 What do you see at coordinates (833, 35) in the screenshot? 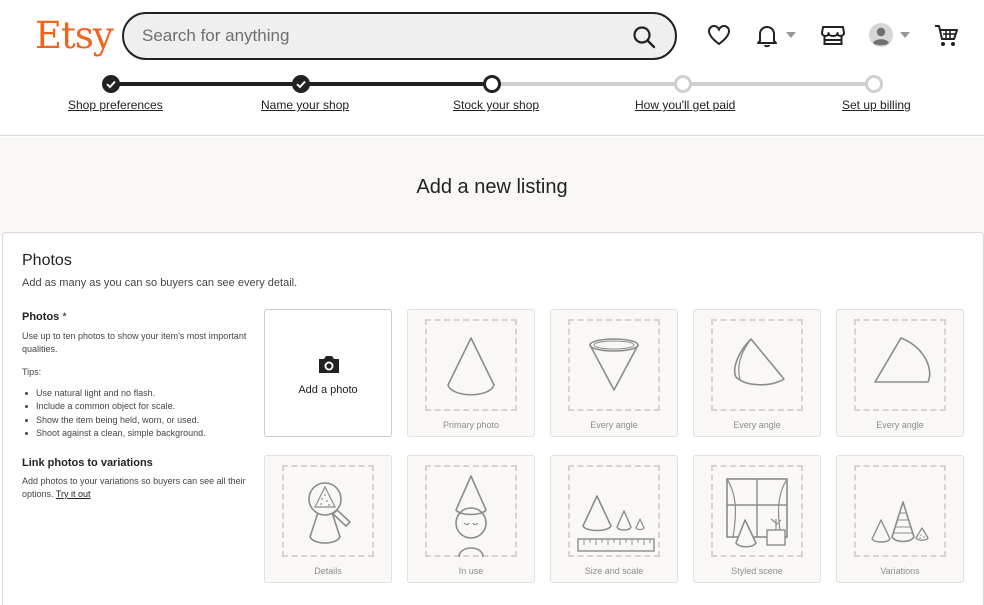
I see `shop-manager-icon` at bounding box center [833, 35].